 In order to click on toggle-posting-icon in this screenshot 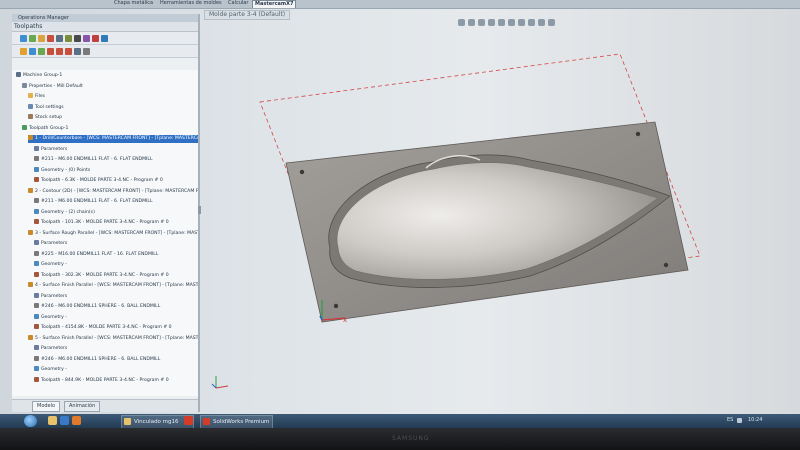, I will do `click(41, 51)`.